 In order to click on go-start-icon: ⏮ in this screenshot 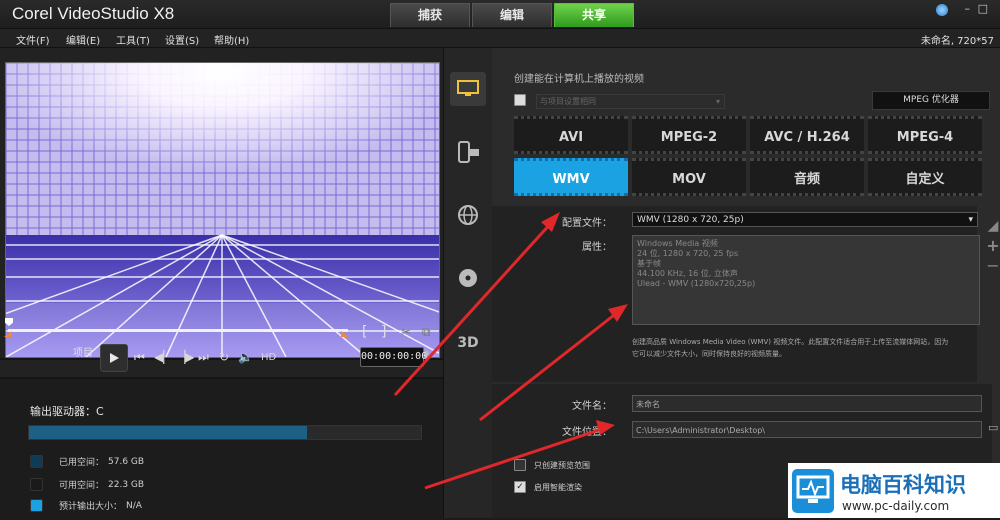, I will do `click(139, 357)`.